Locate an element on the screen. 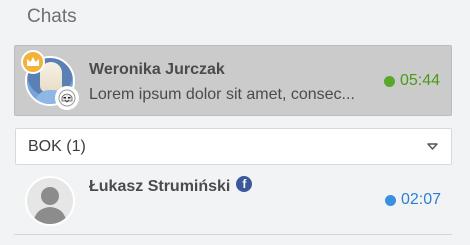 The image size is (470, 245). group-label: BOK (1) is located at coordinates (57, 146).